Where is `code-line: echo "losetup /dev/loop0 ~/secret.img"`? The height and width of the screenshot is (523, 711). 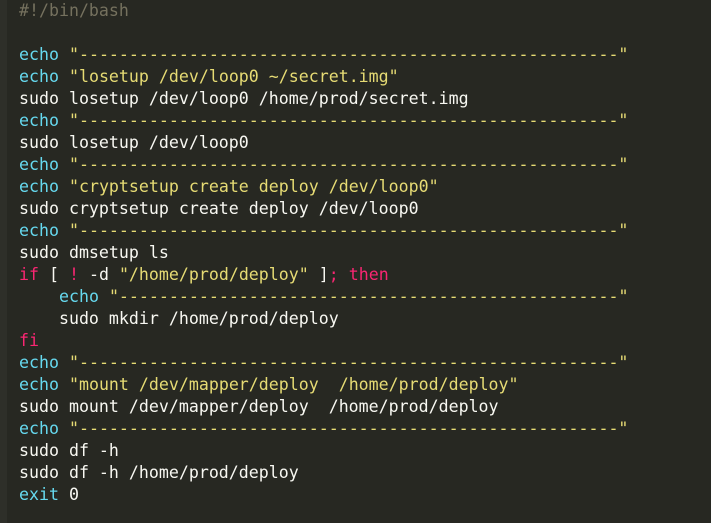 code-line: echo "losetup /dev/loop0 ~/secret.img" is located at coordinates (365, 77).